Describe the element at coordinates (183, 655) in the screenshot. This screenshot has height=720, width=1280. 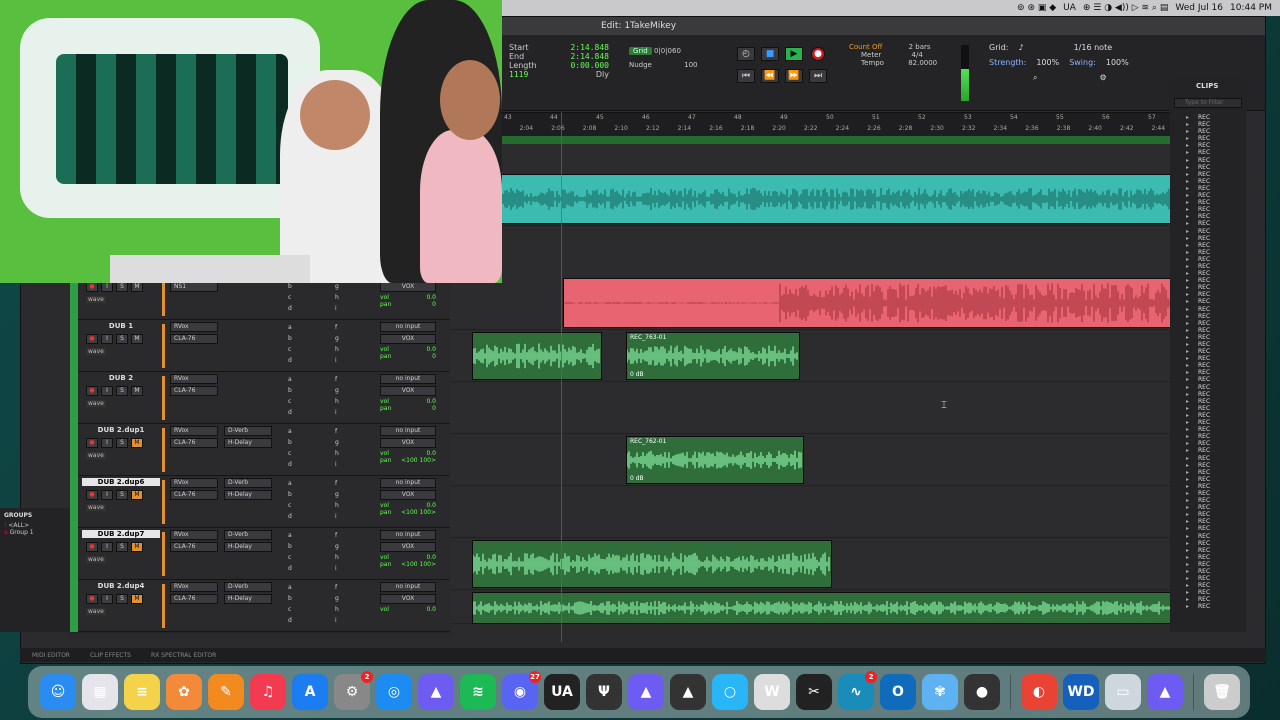
I see `tab-rx-spectral-editor: RX SPECTRAL EDITOR` at that location.